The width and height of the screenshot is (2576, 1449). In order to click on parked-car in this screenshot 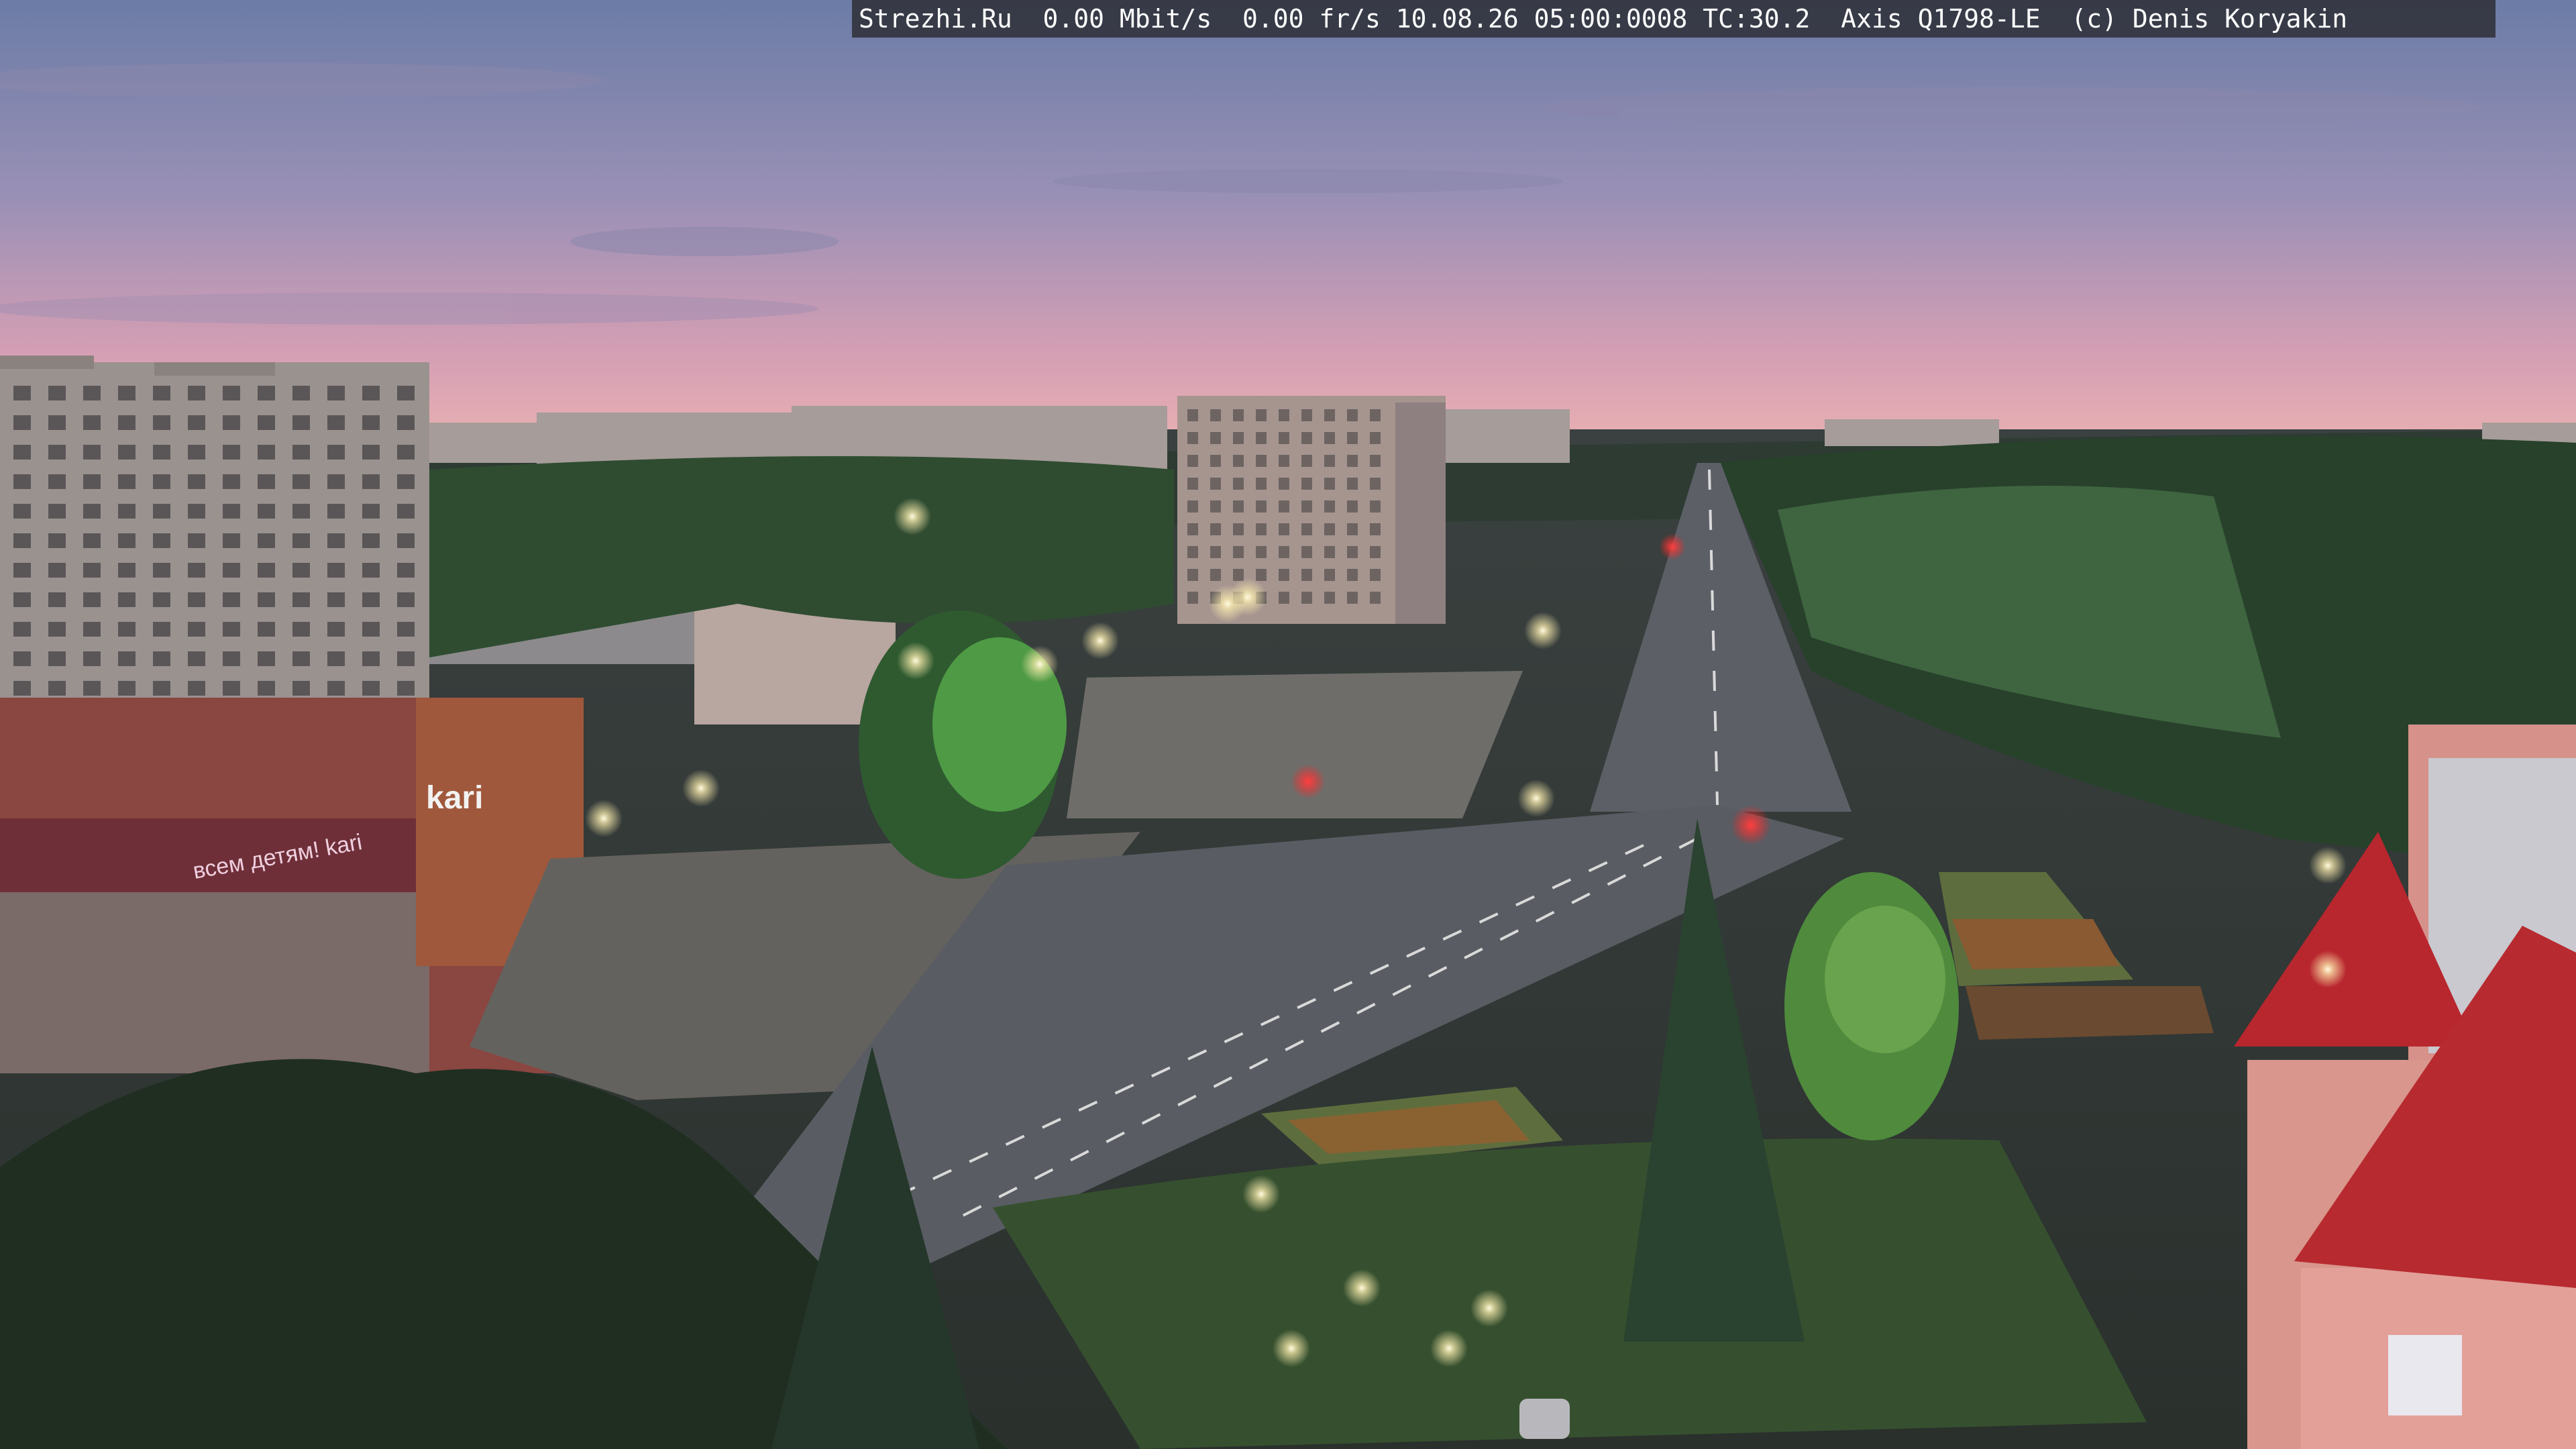, I will do `click(1544, 1419)`.